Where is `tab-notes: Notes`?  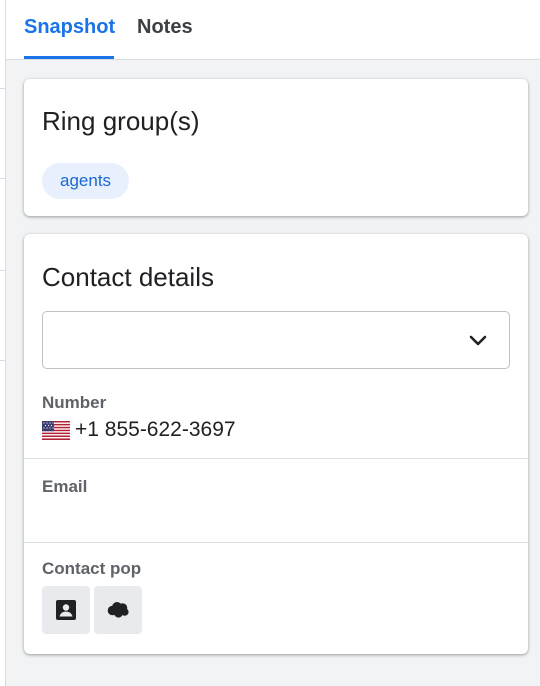 tab-notes: Notes is located at coordinates (167, 30).